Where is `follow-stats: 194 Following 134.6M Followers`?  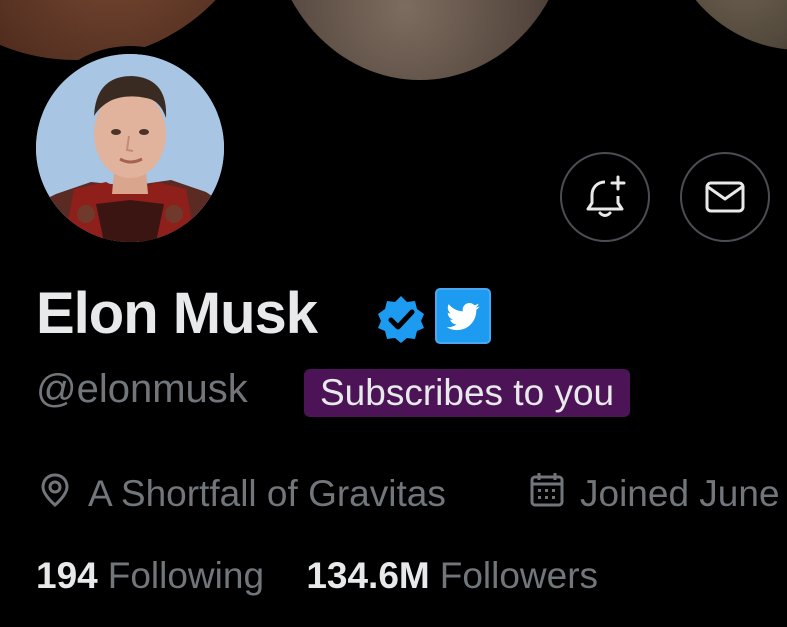
follow-stats: 194 Following 134.6M Followers is located at coordinates (317, 576).